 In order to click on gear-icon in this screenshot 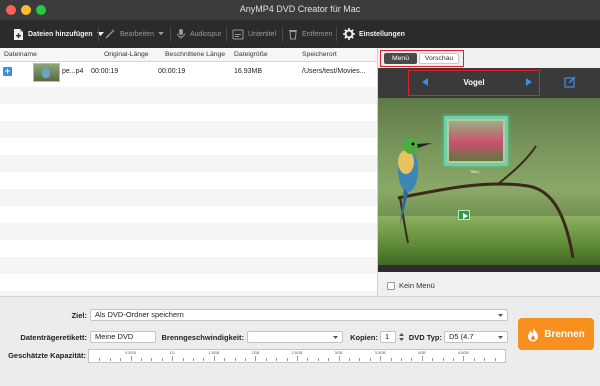, I will do `click(349, 34)`.